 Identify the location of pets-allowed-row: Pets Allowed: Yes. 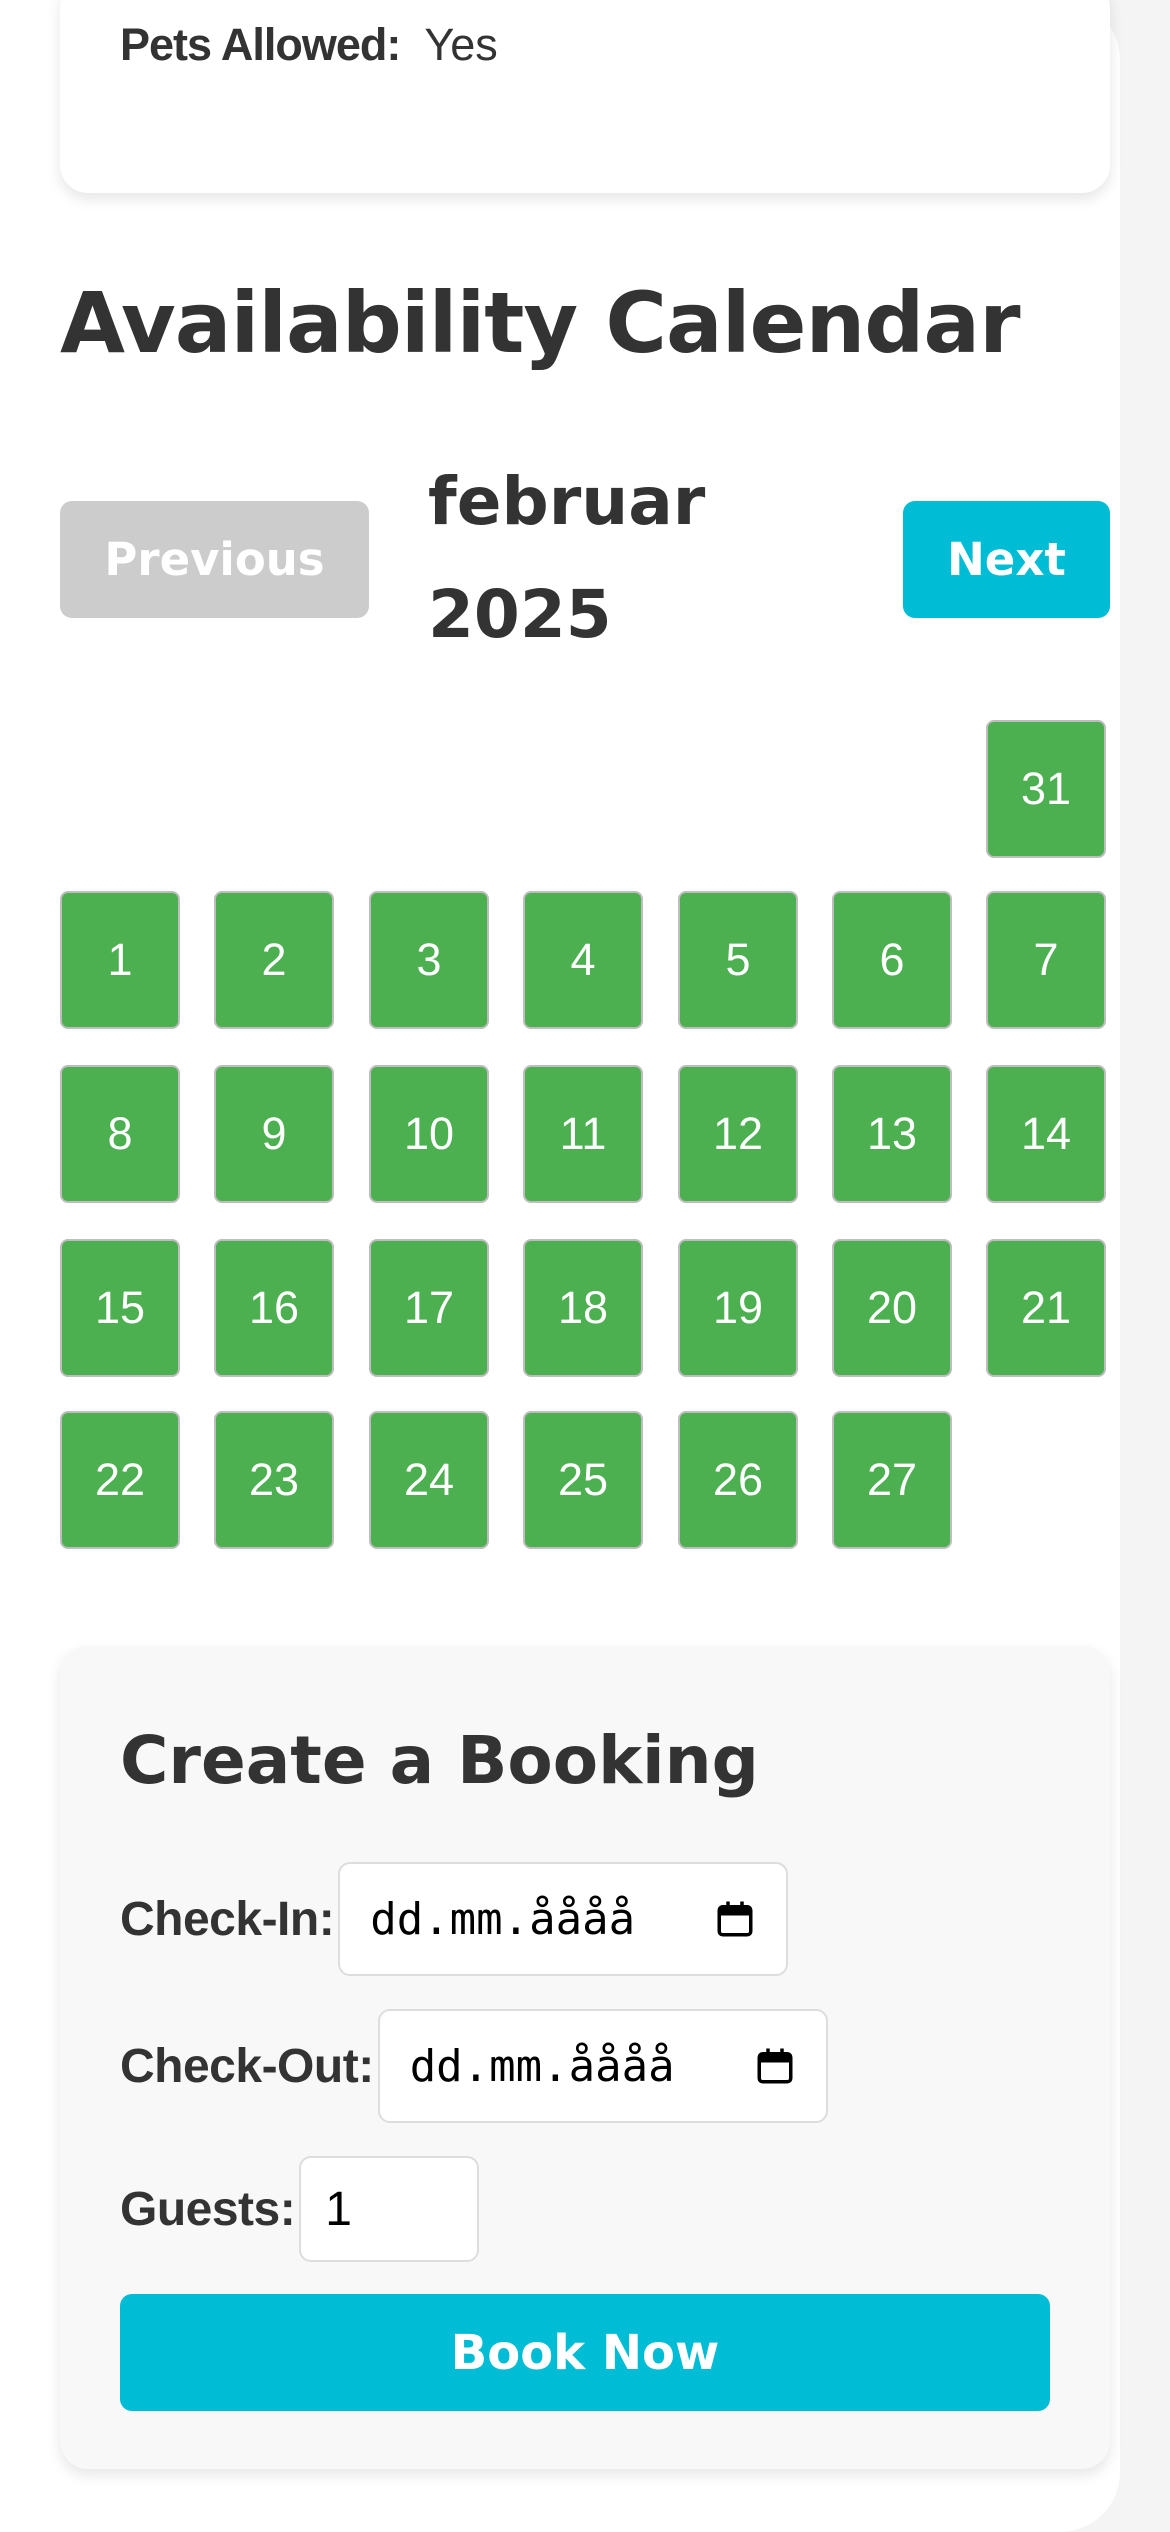
(309, 45).